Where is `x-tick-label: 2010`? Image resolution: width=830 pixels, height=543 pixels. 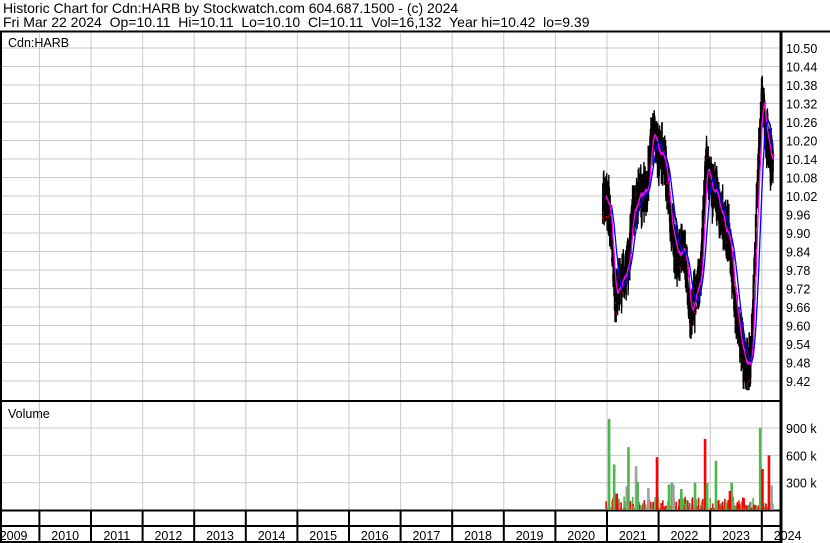 x-tick-label: 2010 is located at coordinates (65, 536).